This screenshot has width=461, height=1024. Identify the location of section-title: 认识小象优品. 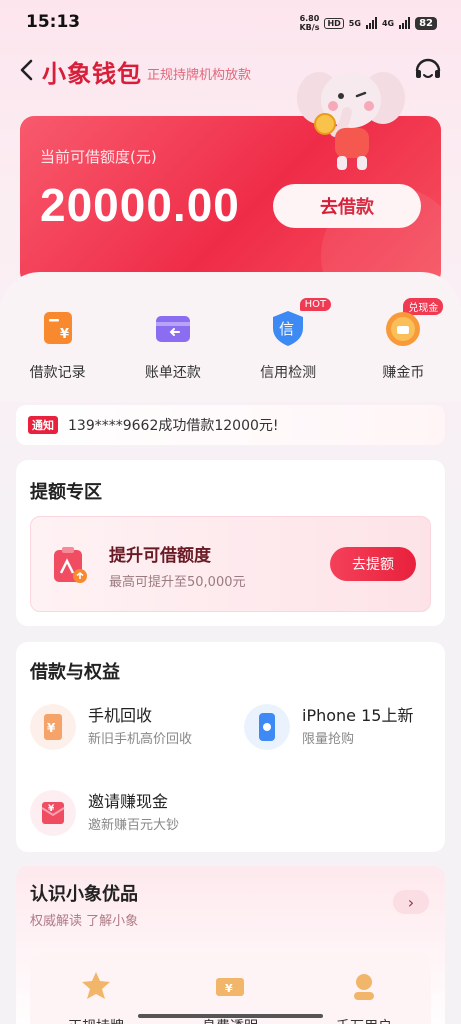
(84, 894).